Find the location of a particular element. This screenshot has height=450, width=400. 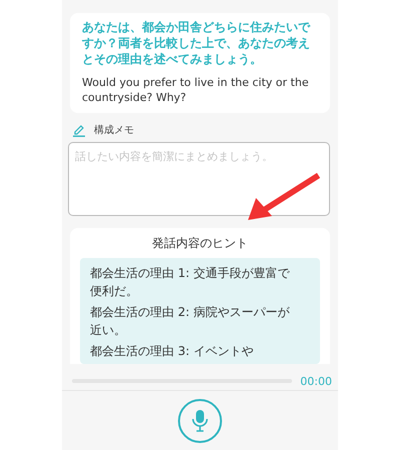

hint-item: 都会生活の理由 3: イベントや is located at coordinates (172, 351).